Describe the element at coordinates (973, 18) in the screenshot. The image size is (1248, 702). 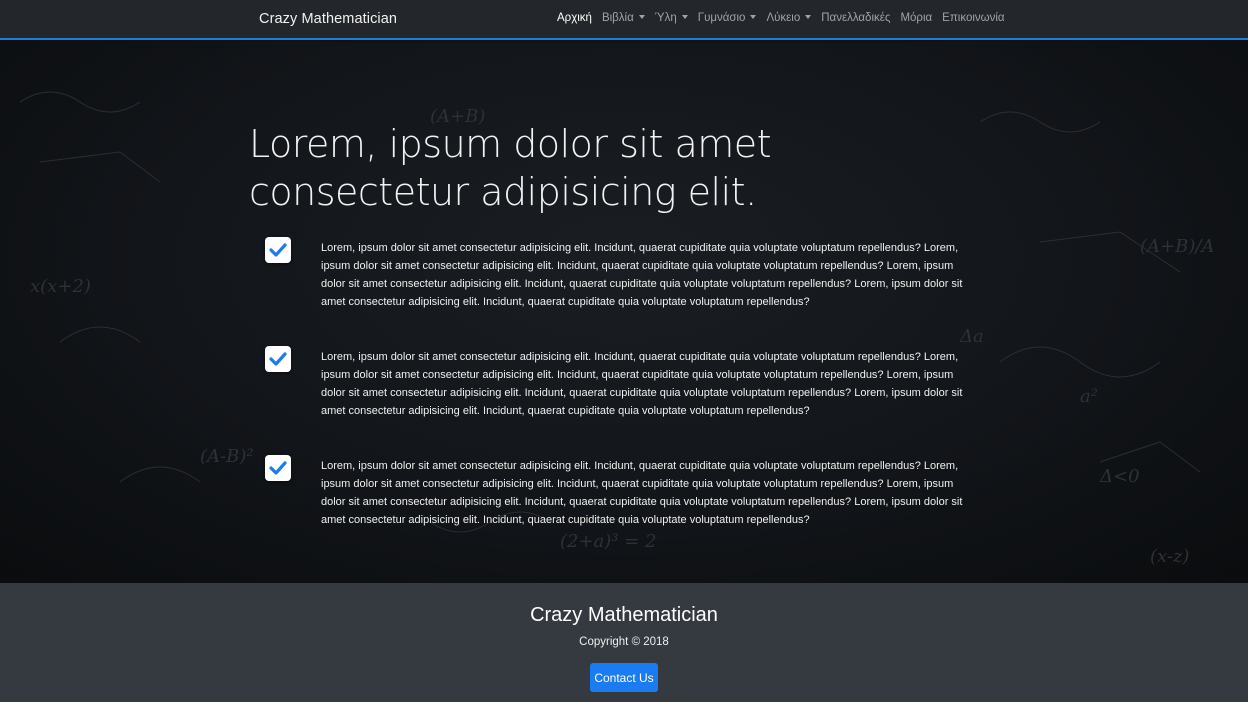
I see `nav-item-contact: Επικοινωνία` at that location.